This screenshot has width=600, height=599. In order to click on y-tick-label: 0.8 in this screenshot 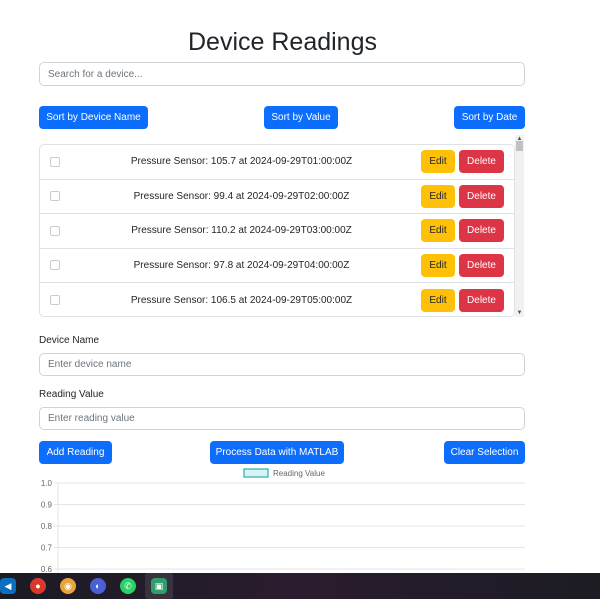, I will do `click(47, 526)`.